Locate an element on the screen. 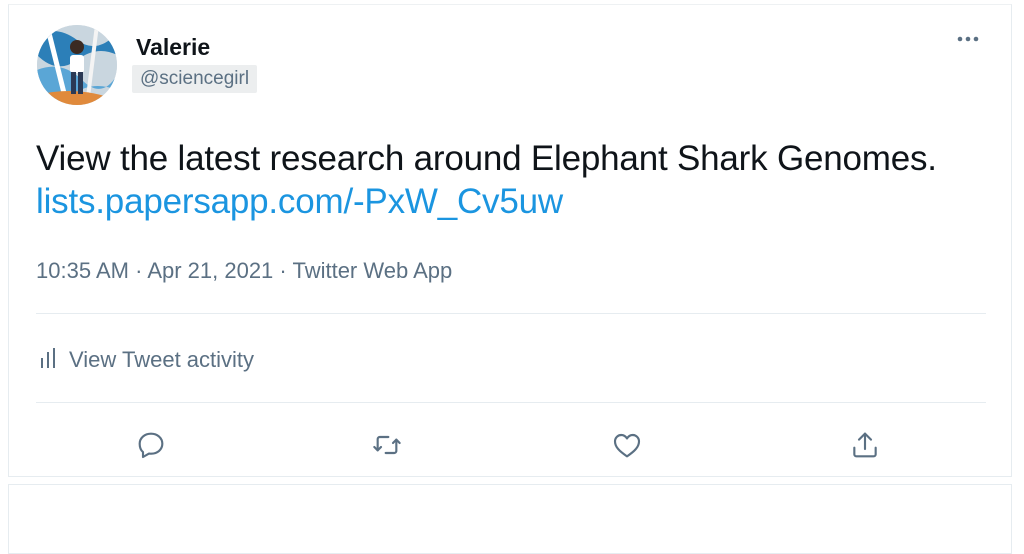 The height and width of the screenshot is (554, 1024). author-name: Valerie is located at coordinates (173, 47).